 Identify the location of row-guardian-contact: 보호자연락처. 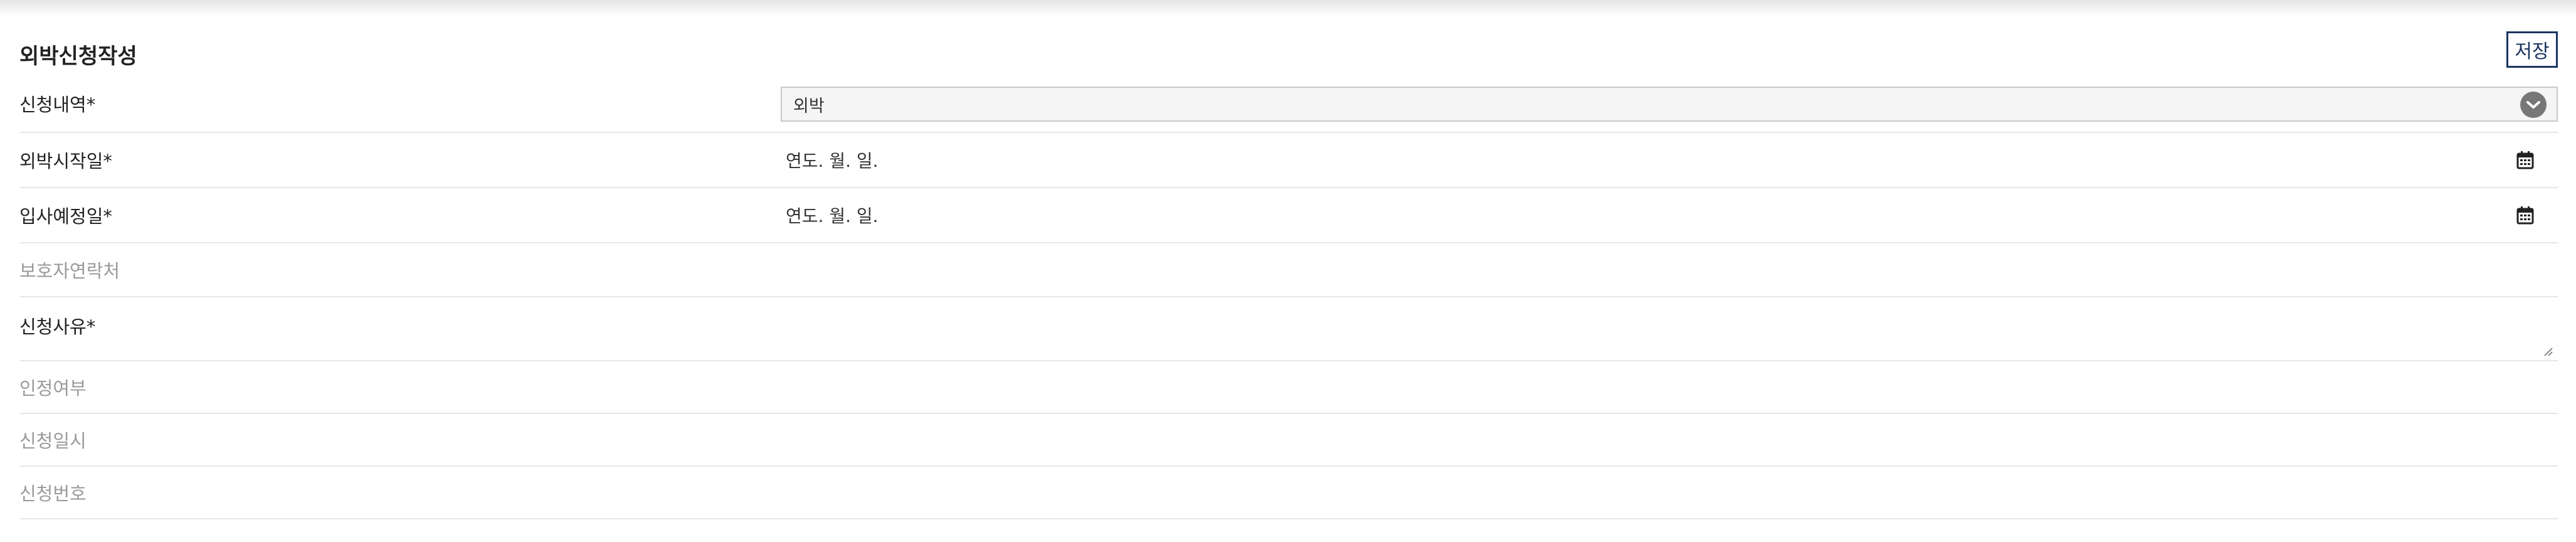
(1288, 270).